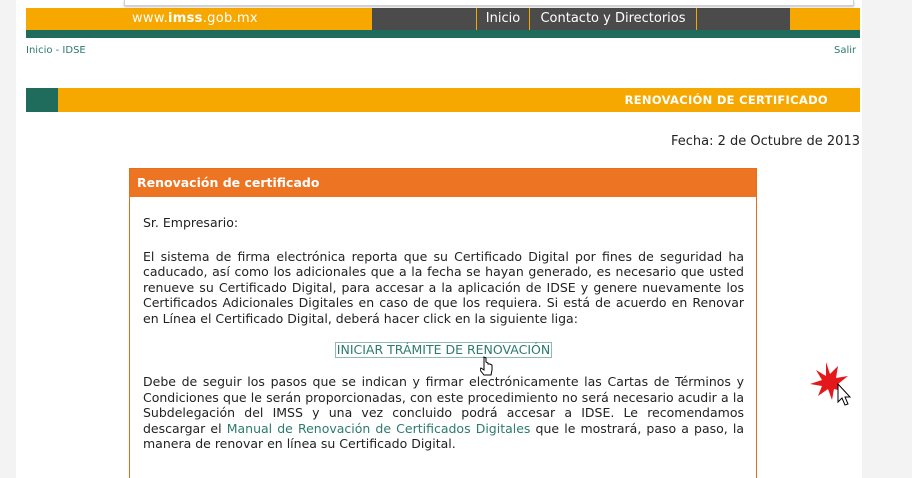 The height and width of the screenshot is (478, 912). Describe the element at coordinates (845, 50) in the screenshot. I see `salir-link: Salir` at that location.